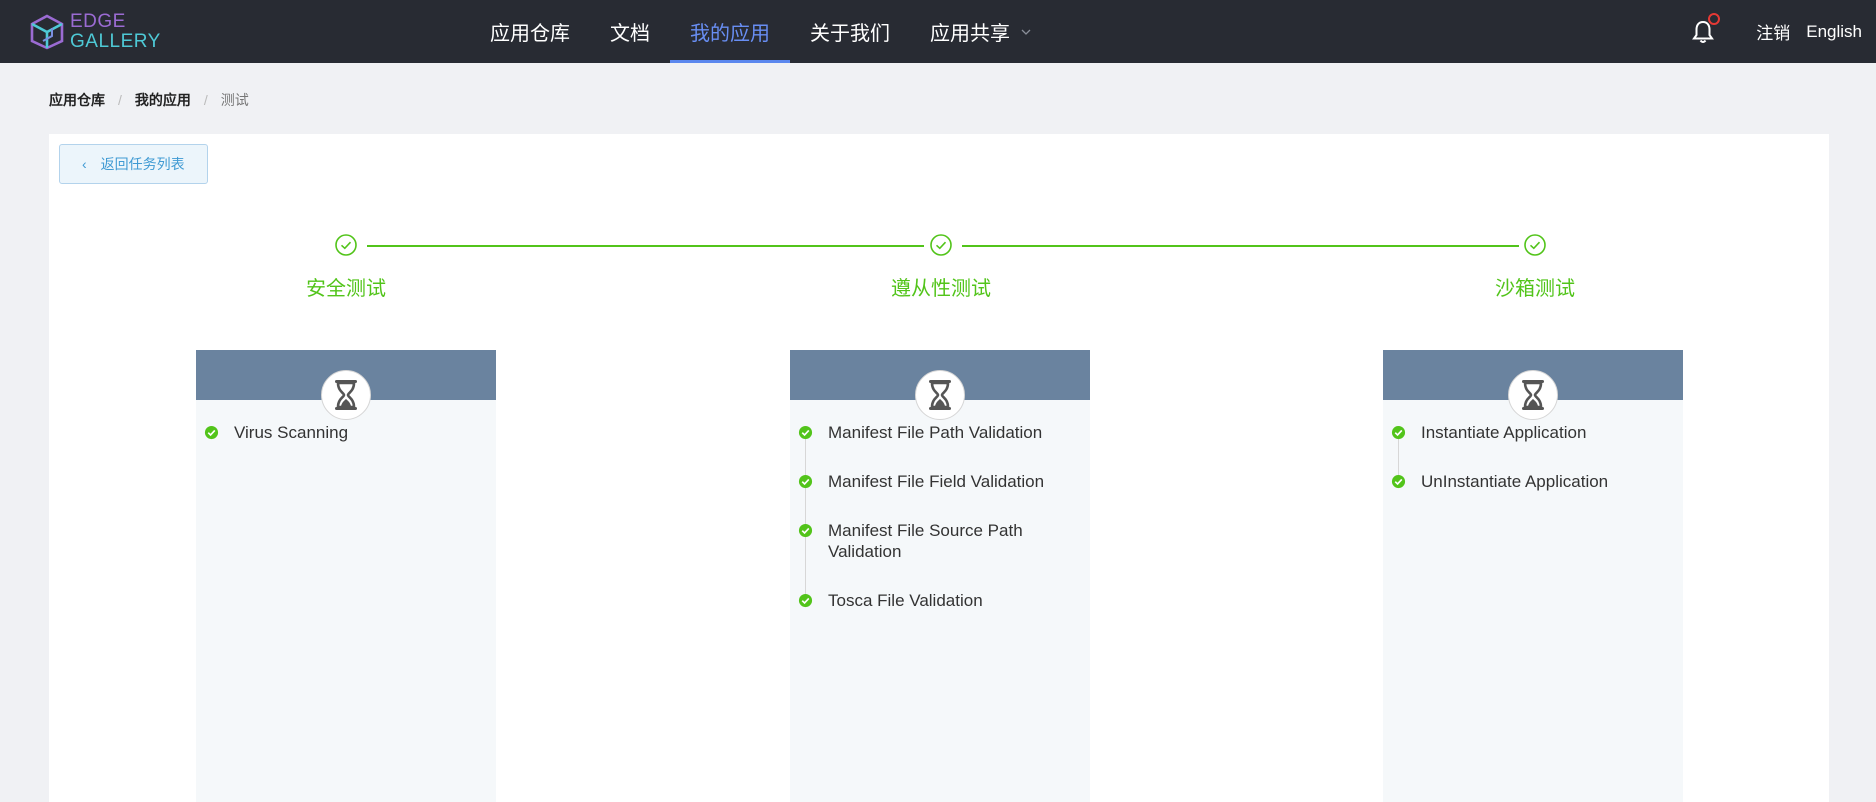 This screenshot has height=802, width=1876. What do you see at coordinates (142, 164) in the screenshot?
I see `back-button-label: 返回任务列表` at bounding box center [142, 164].